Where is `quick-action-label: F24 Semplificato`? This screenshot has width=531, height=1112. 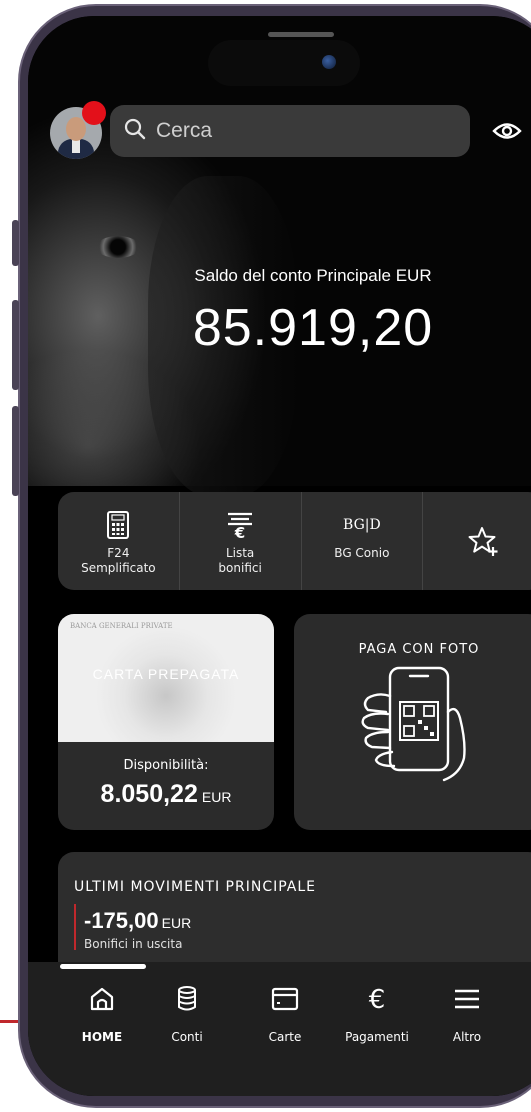
quick-action-label: F24 Semplificato is located at coordinates (118, 560).